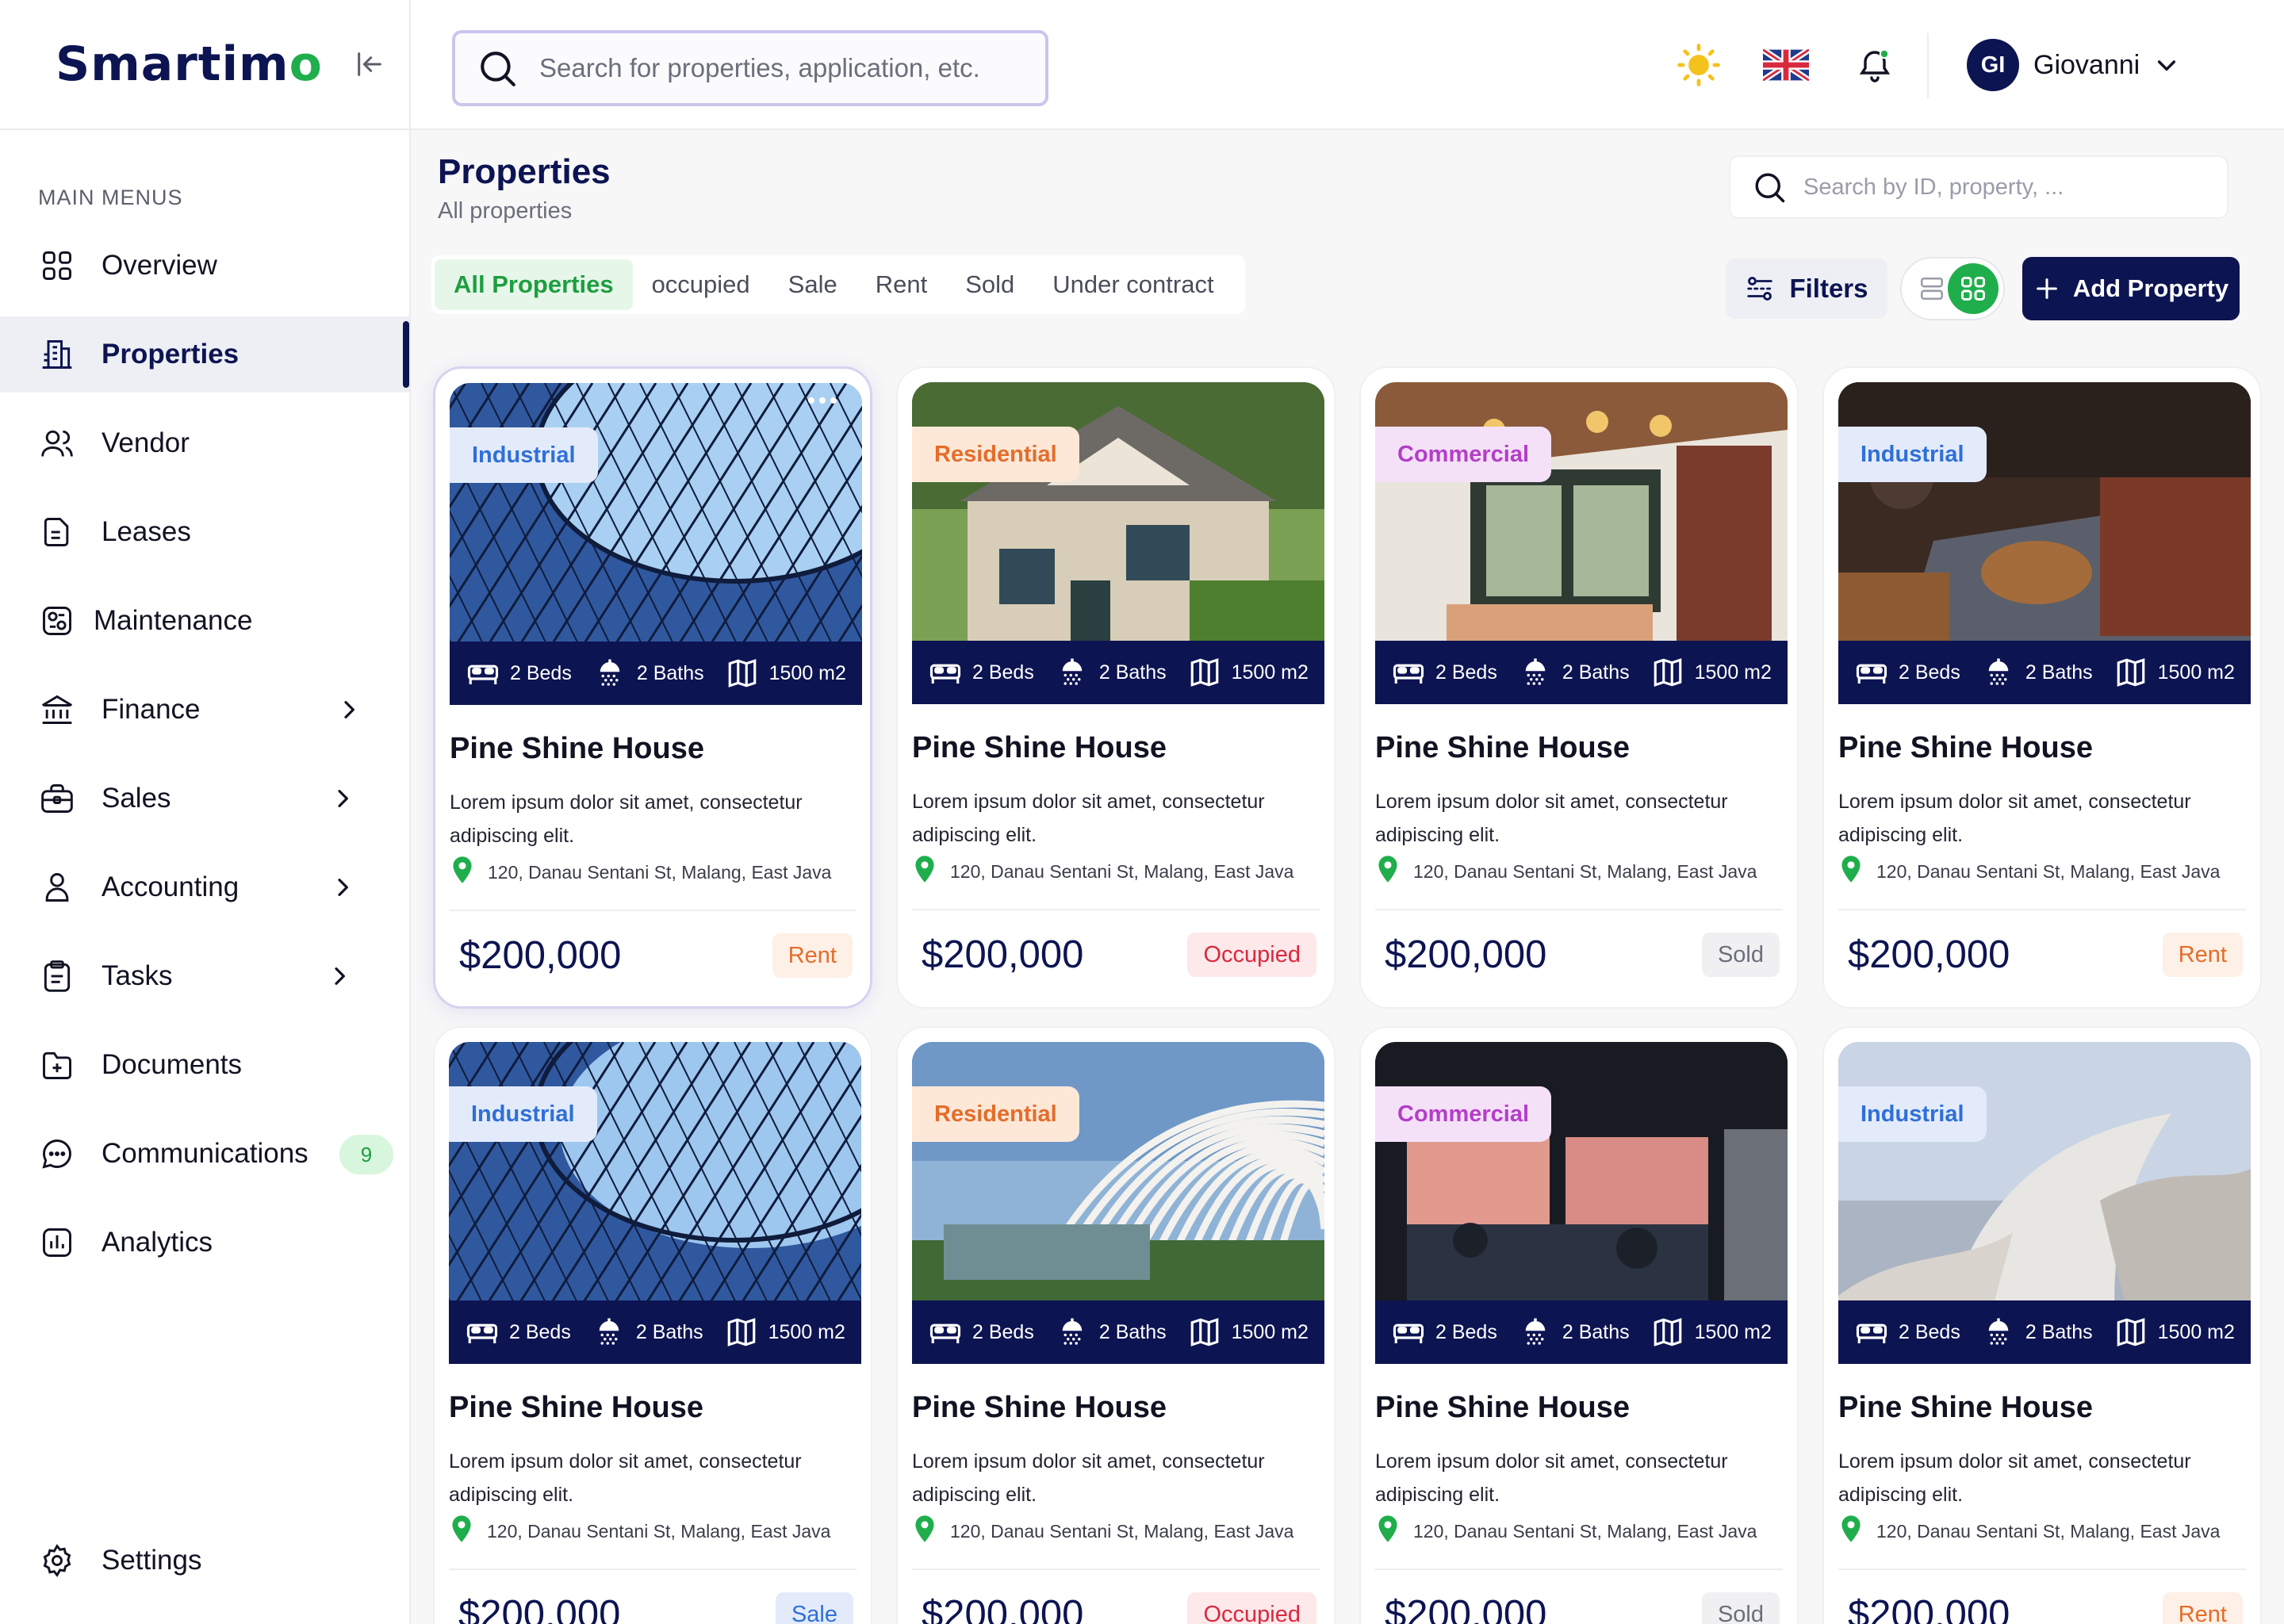 This screenshot has height=1624, width=2284. What do you see at coordinates (901, 284) in the screenshot?
I see `tab-rent: Rent` at bounding box center [901, 284].